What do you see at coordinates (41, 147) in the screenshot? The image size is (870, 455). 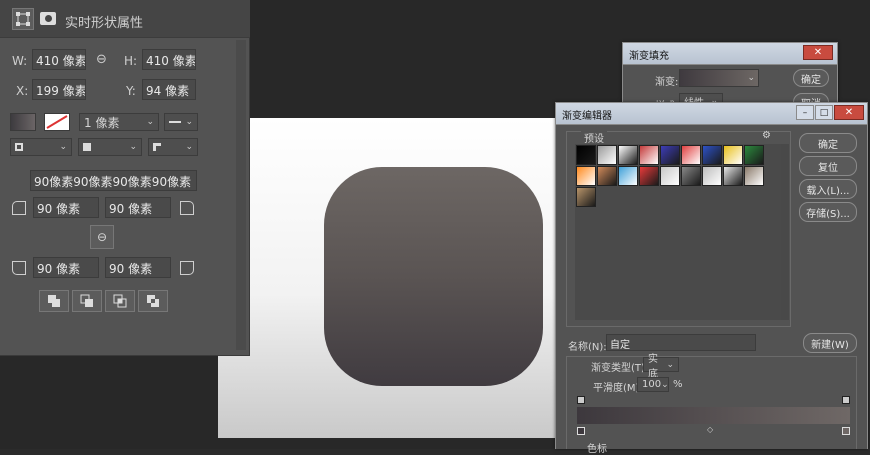 I see `stroke-align-select: ⌄` at bounding box center [41, 147].